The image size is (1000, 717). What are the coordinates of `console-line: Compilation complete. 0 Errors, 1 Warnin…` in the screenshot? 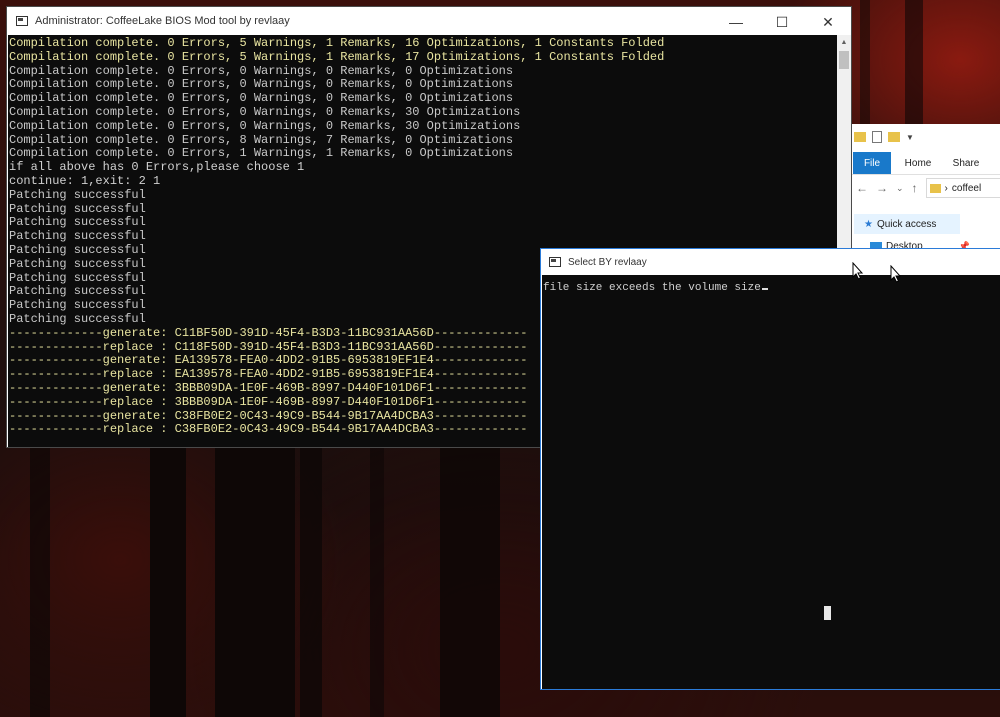 It's located at (261, 153).